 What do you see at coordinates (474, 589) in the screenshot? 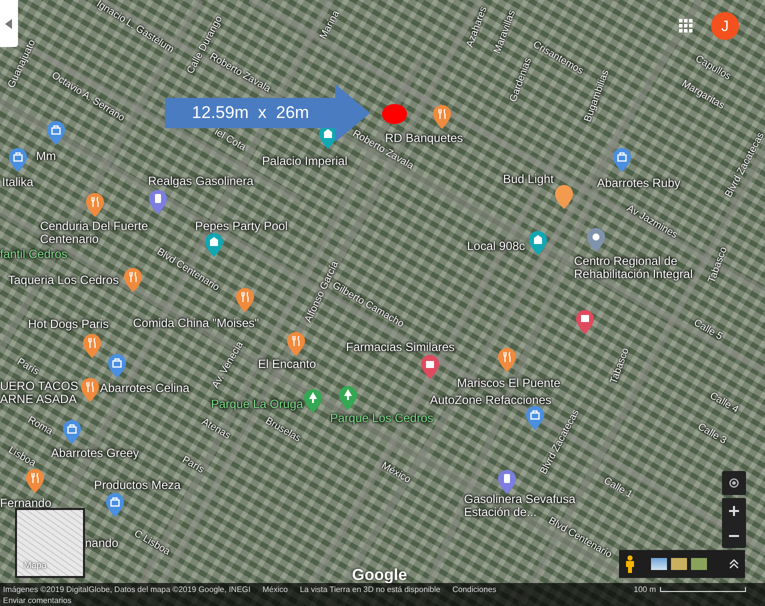
I see `terms-link: Condiciones` at bounding box center [474, 589].